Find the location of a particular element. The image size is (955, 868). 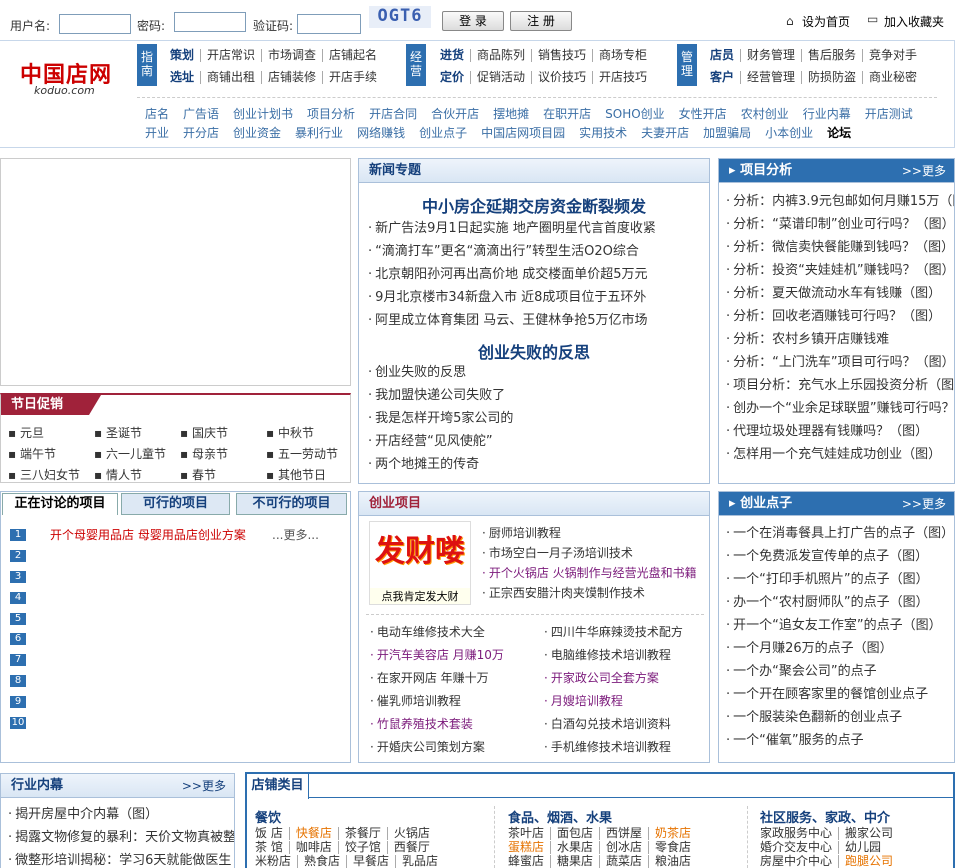

category-link: 创冰店 is located at coordinates (623, 847).